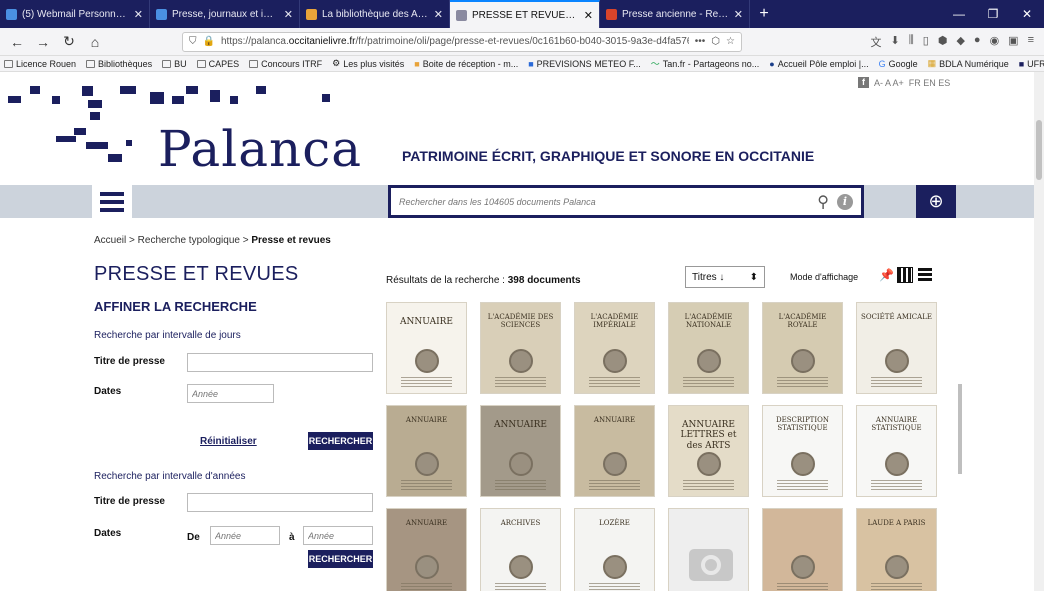 The height and width of the screenshot is (591, 1044). Describe the element at coordinates (375, 14) in the screenshot. I see `browser-tab-bibliotheque-archives: La bibliothèque des Archives d✕` at that location.